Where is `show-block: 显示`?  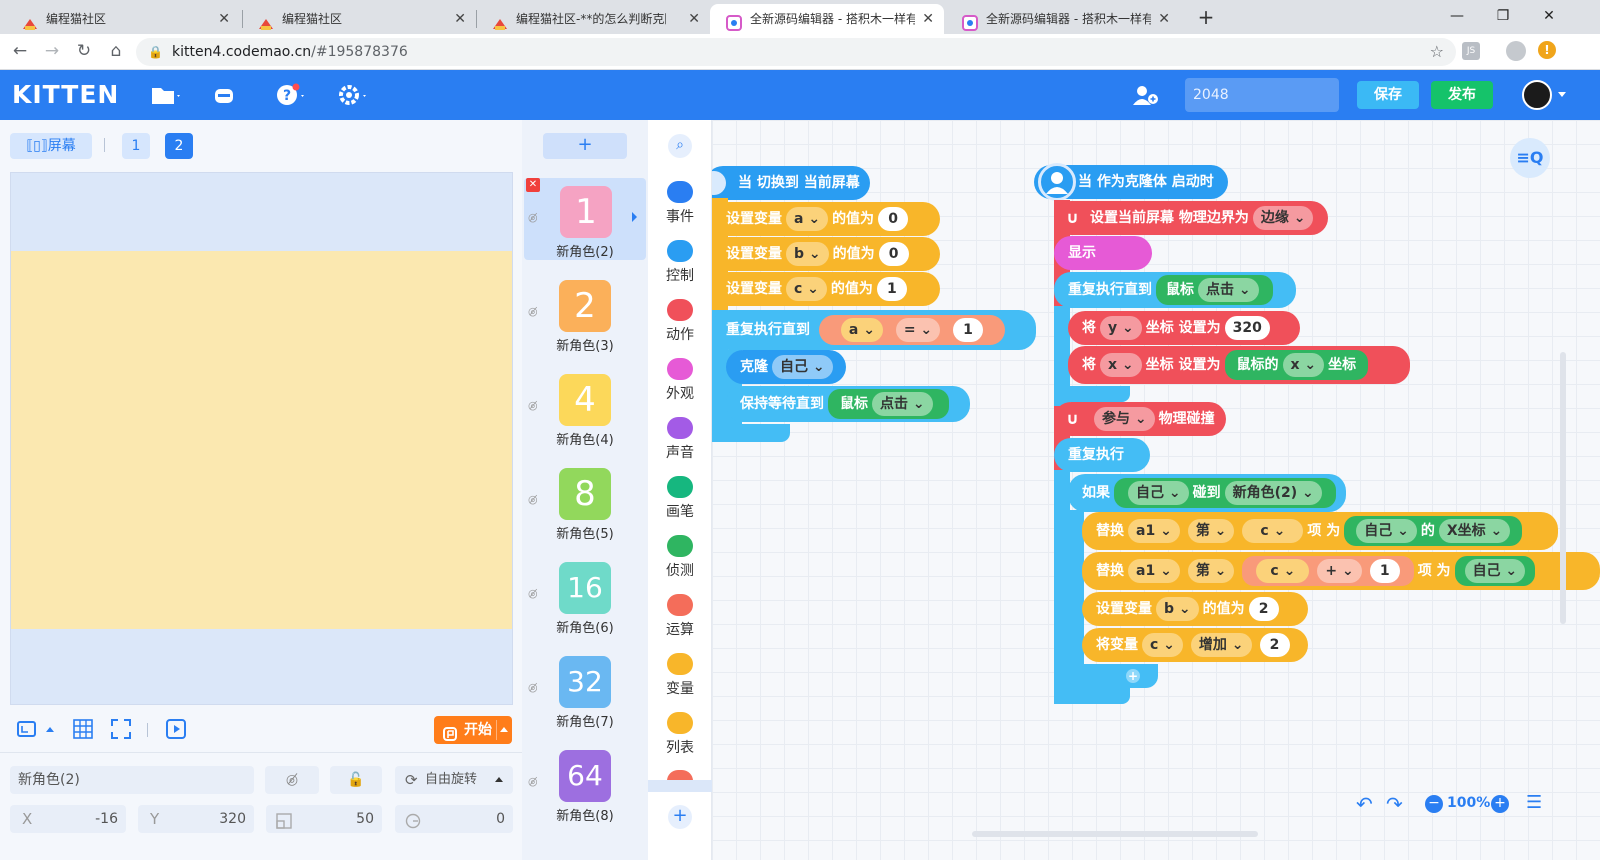 show-block: 显示 is located at coordinates (1103, 253).